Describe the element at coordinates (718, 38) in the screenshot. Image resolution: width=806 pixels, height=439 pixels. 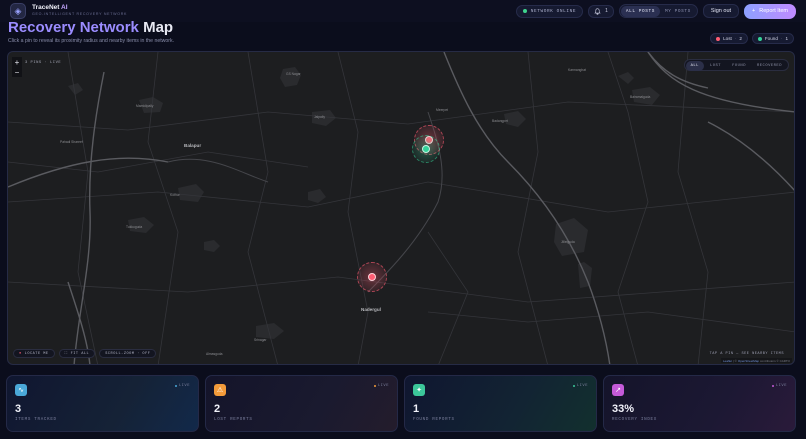
I see `lost-dot-icon` at that location.